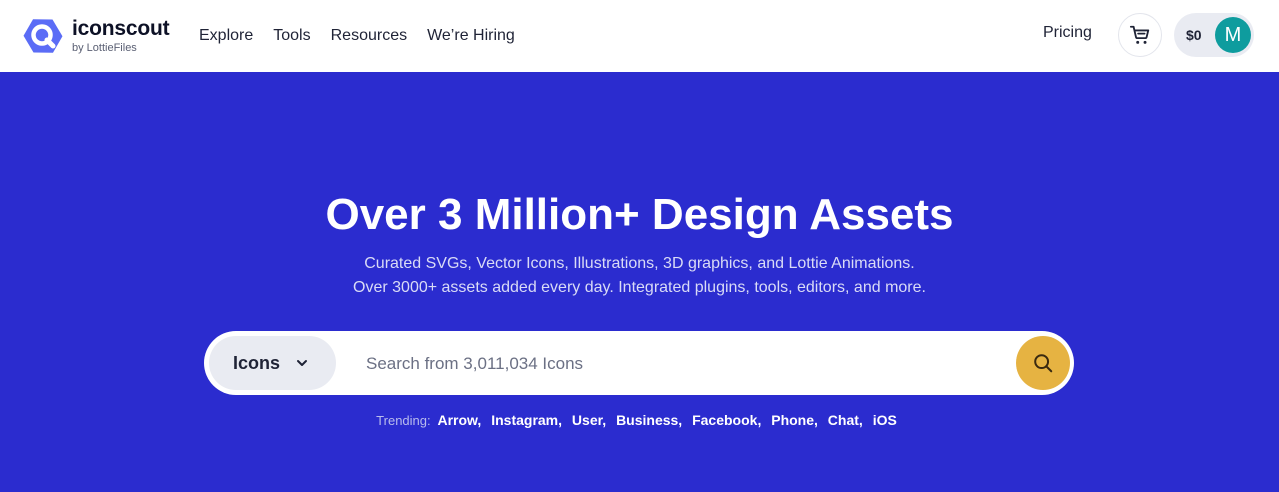 Image resolution: width=1279 pixels, height=492 pixels. I want to click on asset-type-dropdown: Icons, so click(272, 363).